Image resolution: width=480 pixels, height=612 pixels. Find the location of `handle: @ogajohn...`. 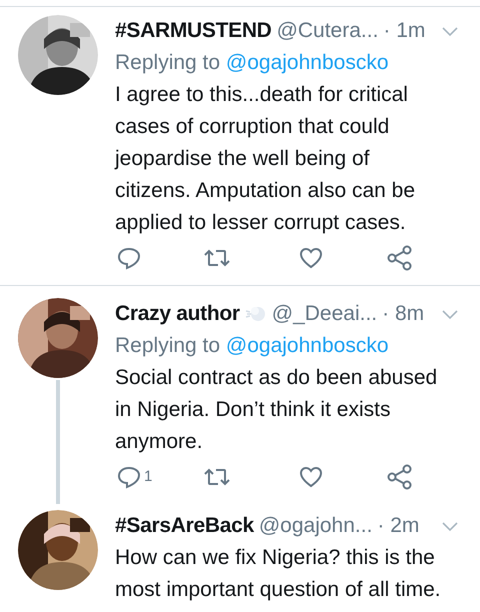

handle: @ogajohn... is located at coordinates (315, 526).